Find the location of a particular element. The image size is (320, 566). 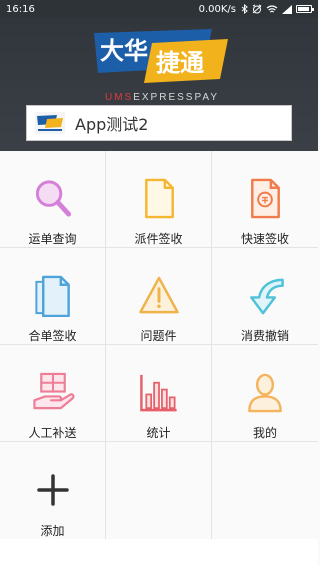

status-right: 0.00K/s is located at coordinates (256, 9).